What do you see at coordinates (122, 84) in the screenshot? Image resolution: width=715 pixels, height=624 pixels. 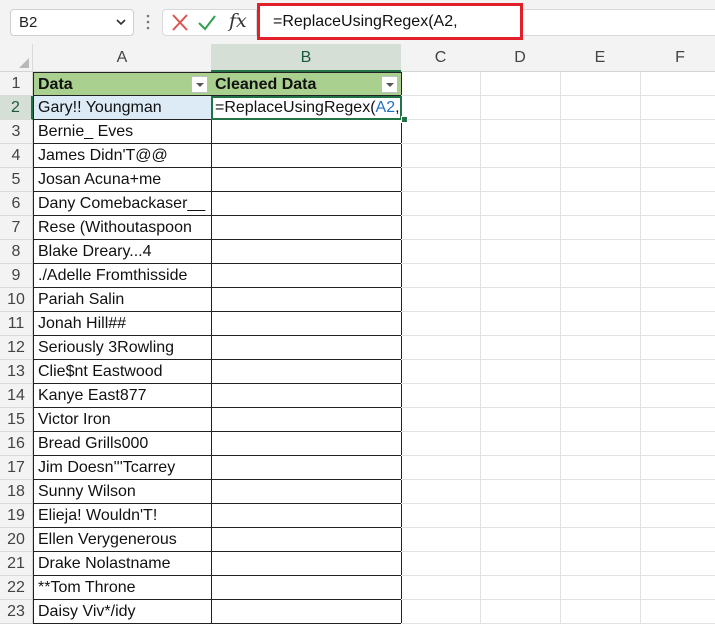 I see `table-header-data: Data` at bounding box center [122, 84].